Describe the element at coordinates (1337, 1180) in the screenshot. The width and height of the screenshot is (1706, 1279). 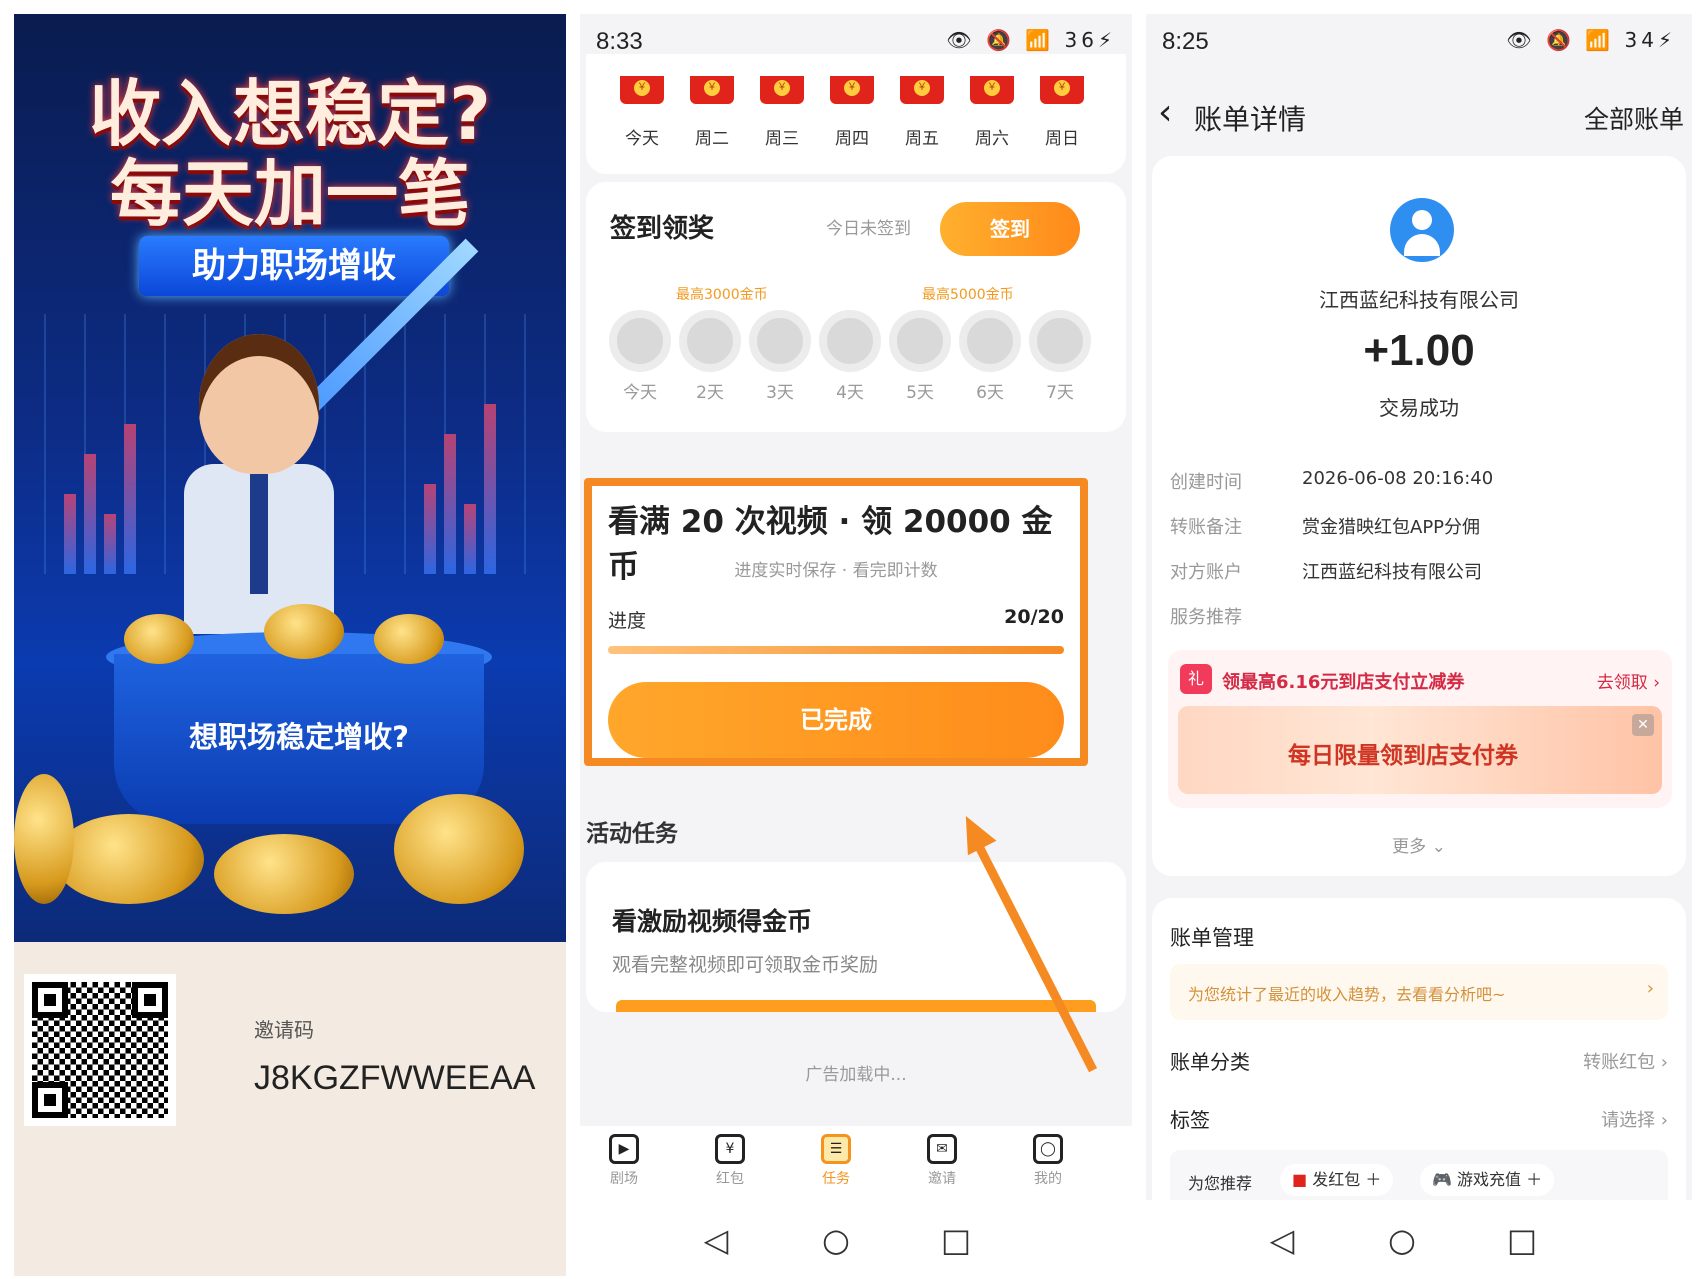
I see `send-red-packet-chip: ■ 发红包 ＋` at that location.